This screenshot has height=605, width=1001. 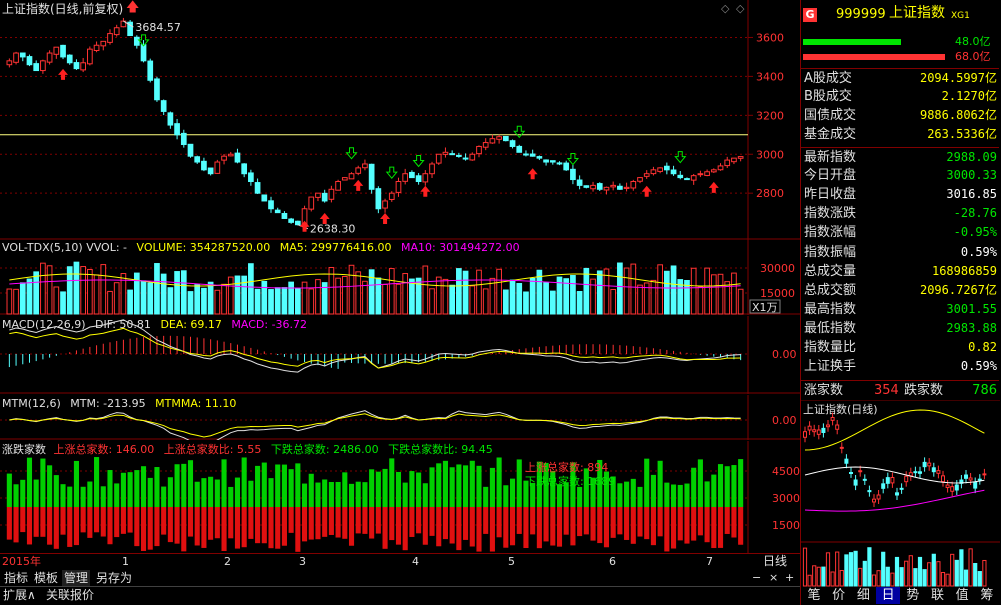 I want to click on tab-save-as: 另存为, so click(x=114, y=578).